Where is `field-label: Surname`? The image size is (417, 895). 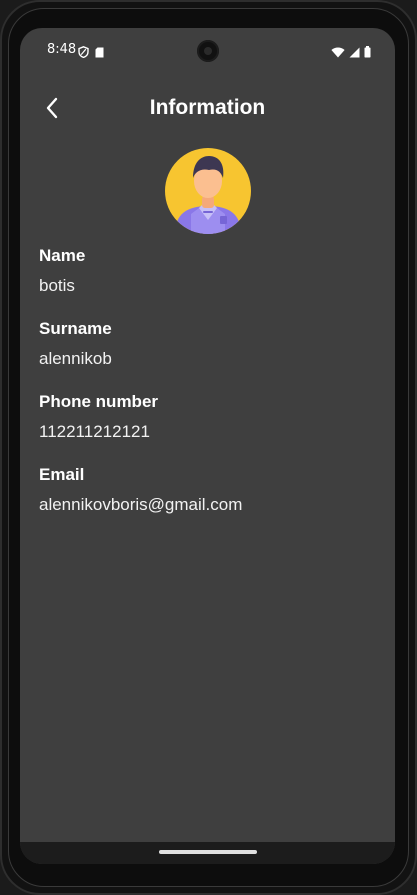
field-label: Surname is located at coordinates (75, 328).